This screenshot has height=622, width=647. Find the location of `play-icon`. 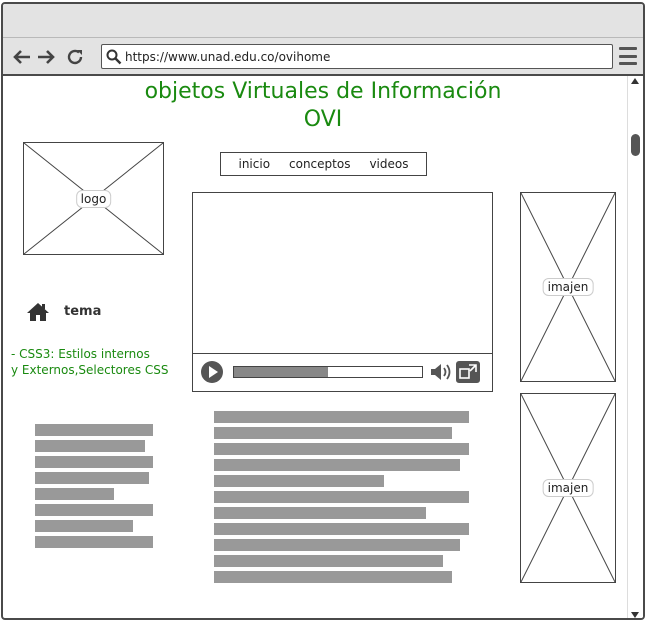

play-icon is located at coordinates (212, 372).